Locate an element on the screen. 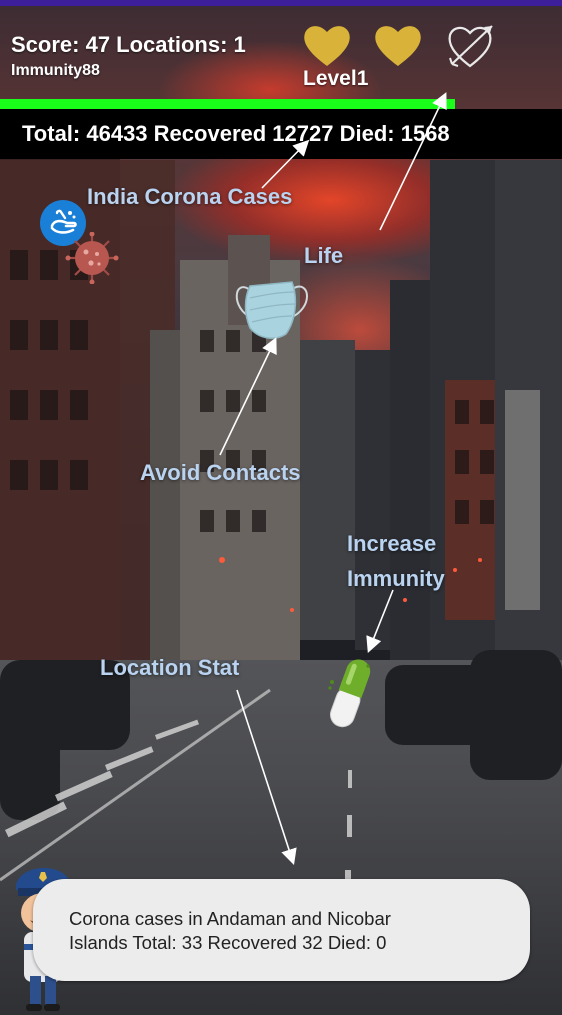 This screenshot has height=1015, width=562. stats-recovered: Recovered 12727 is located at coordinates (243, 133).